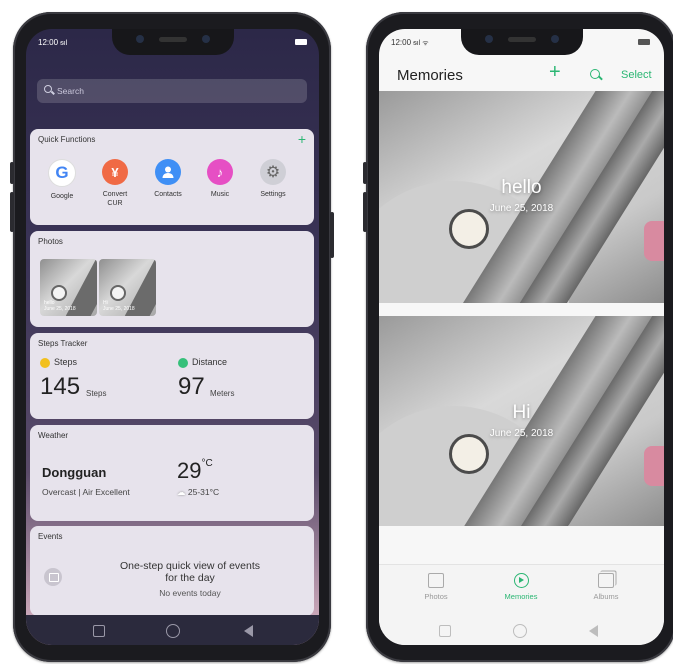 This screenshot has height=664, width=673. I want to click on quick-function-contacts: Contacts, so click(168, 179).